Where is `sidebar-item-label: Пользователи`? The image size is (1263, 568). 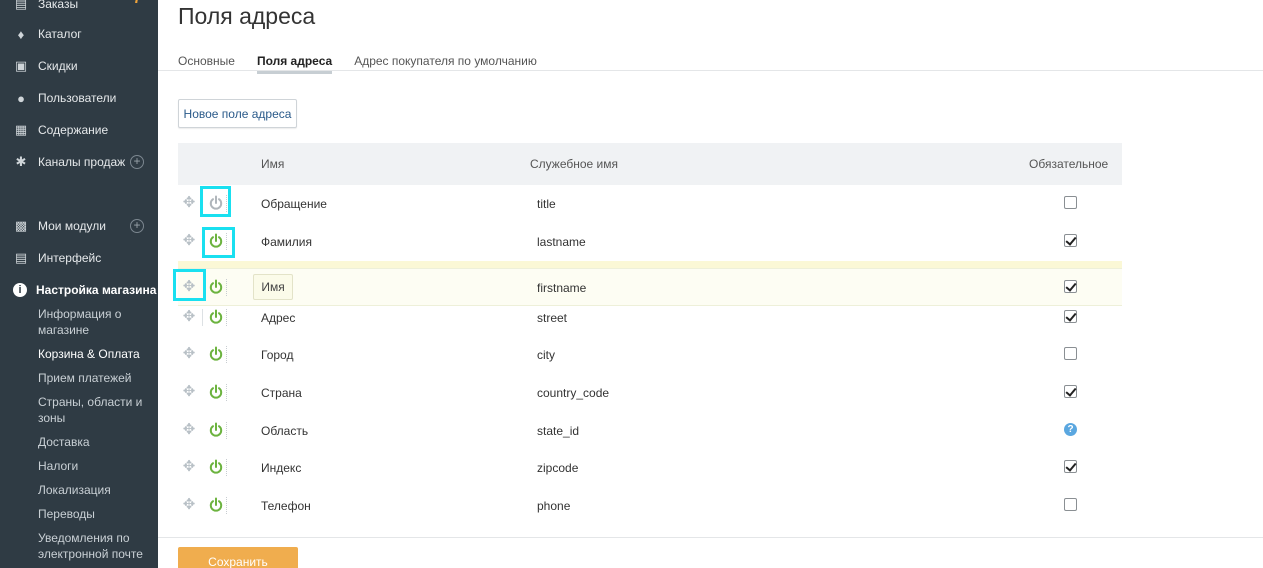
sidebar-item-label: Пользователи is located at coordinates (77, 98).